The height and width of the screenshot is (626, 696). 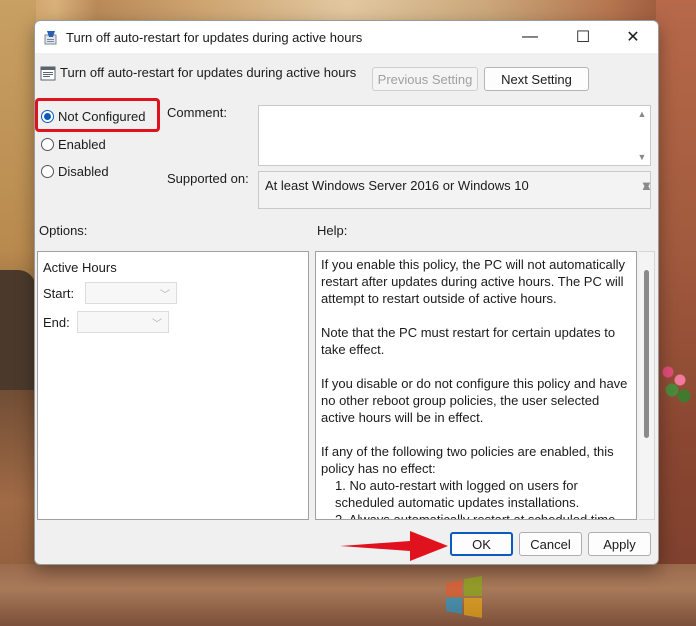 I want to click on radio-not-configured: Not Configured, so click(x=93, y=116).